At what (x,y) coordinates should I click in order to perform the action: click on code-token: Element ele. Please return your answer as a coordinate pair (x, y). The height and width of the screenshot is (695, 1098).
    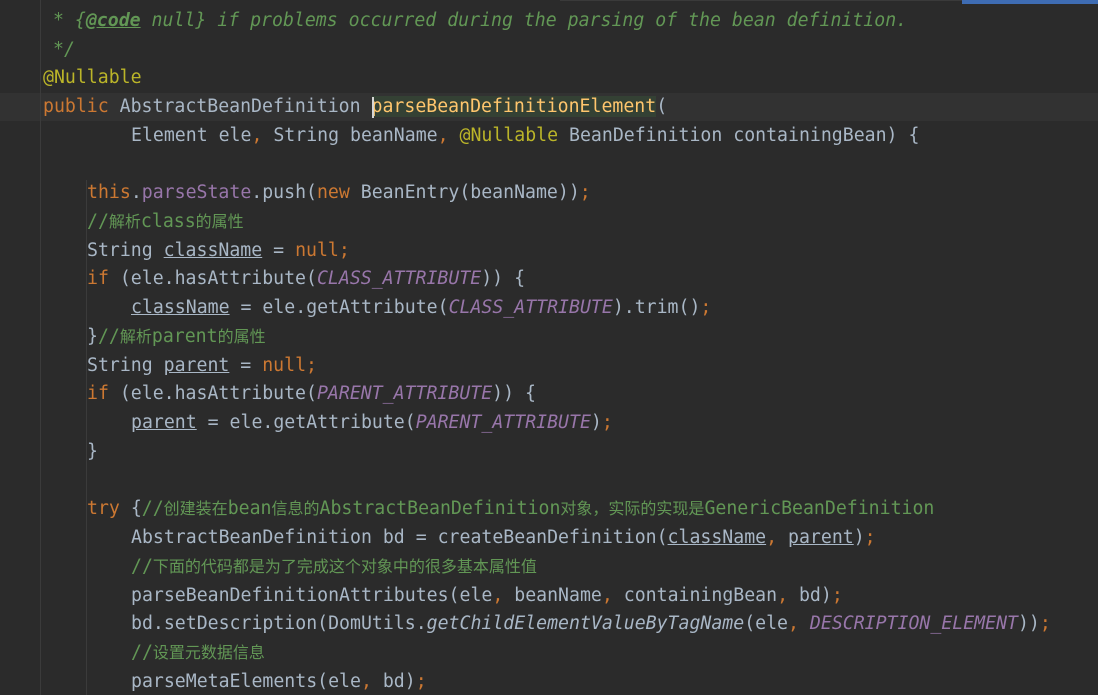
    Looking at the image, I should click on (191, 135).